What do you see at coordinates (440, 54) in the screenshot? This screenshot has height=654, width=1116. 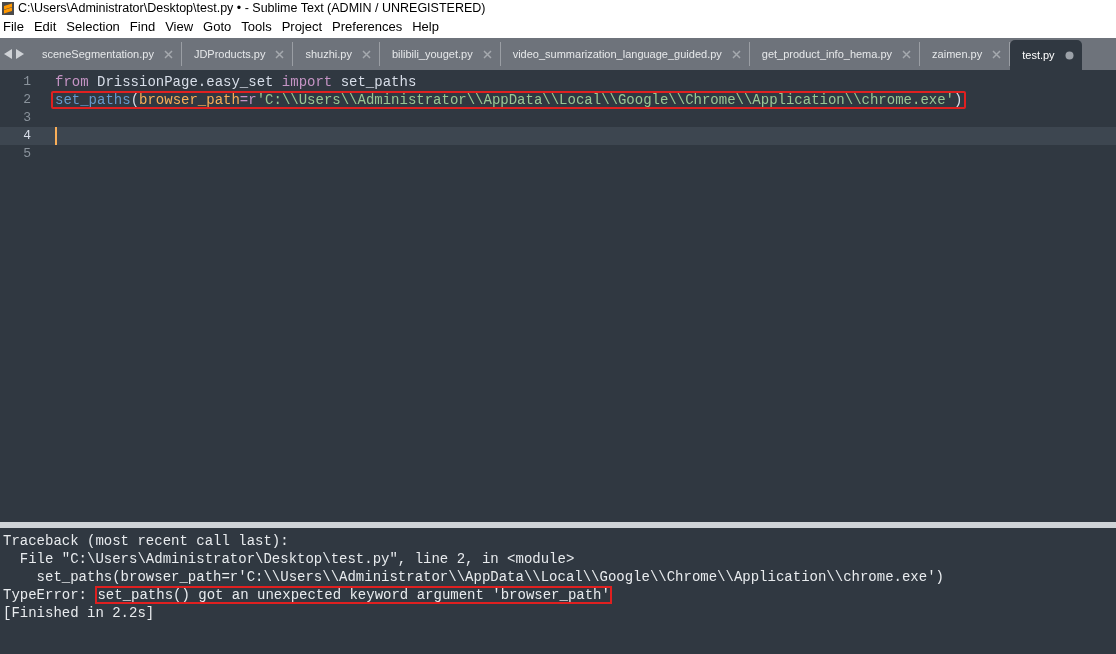 I see `file-tab: bilibili_youget.py` at bounding box center [440, 54].